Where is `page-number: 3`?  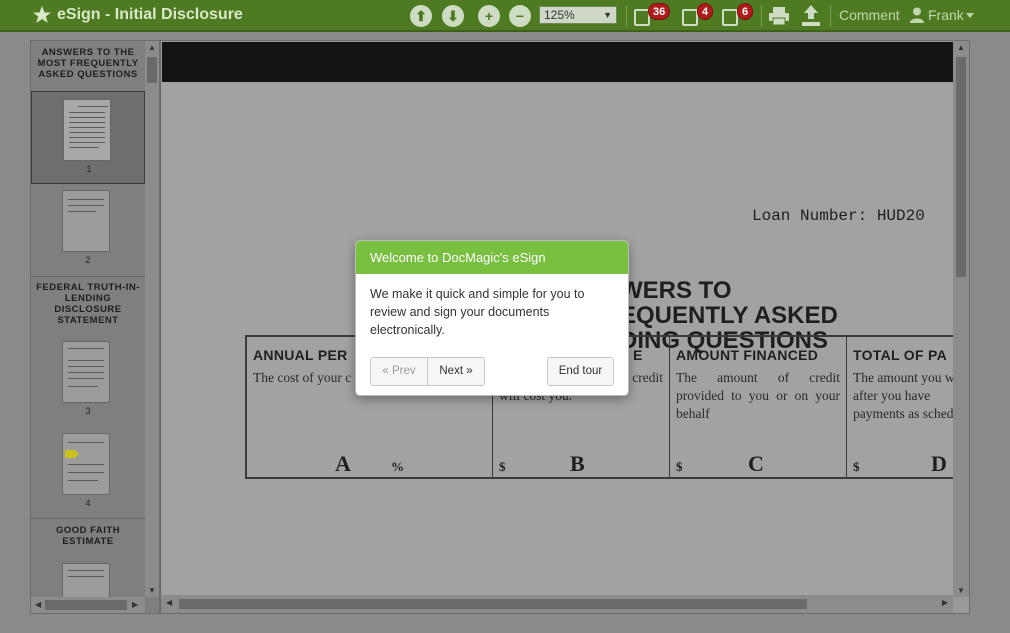
page-number: 3 is located at coordinates (88, 411).